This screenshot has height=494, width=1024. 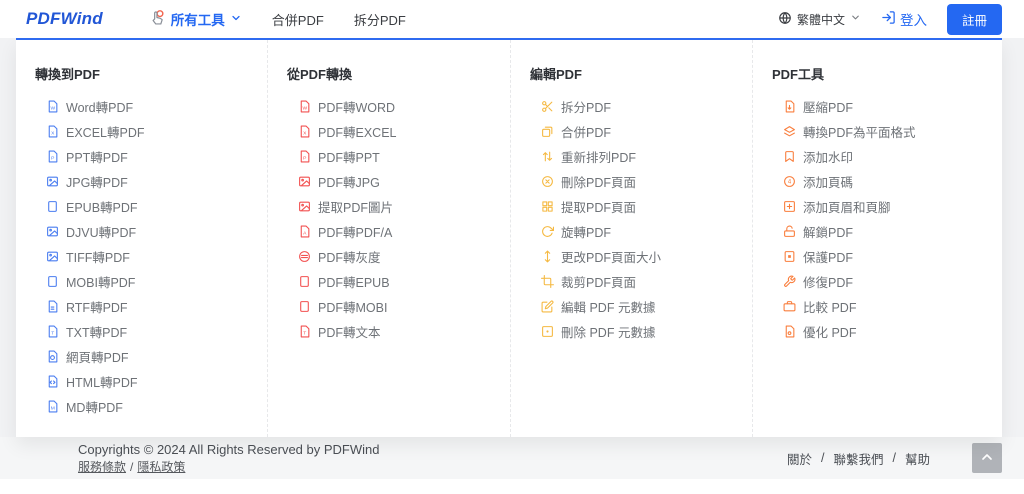 What do you see at coordinates (151, 281) in the screenshot?
I see `menu-item: MOBI轉PDF` at bounding box center [151, 281].